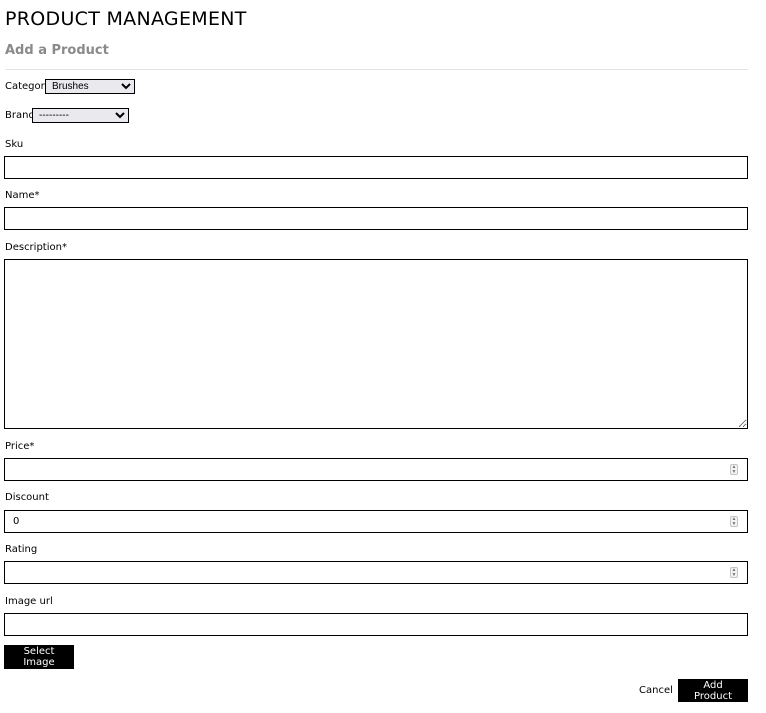 The height and width of the screenshot is (713, 766). What do you see at coordinates (20, 446) in the screenshot?
I see `price-label: Price*` at bounding box center [20, 446].